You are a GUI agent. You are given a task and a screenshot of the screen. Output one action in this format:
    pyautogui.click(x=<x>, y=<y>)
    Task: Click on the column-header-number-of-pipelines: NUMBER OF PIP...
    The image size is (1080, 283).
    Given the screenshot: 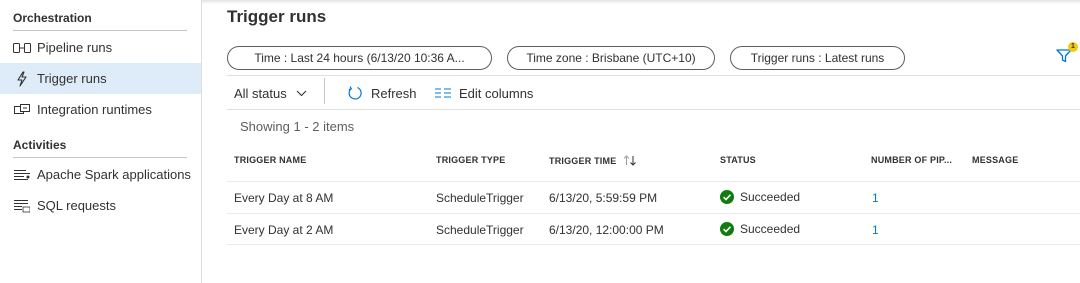 What is the action you would take?
    pyautogui.click(x=911, y=160)
    